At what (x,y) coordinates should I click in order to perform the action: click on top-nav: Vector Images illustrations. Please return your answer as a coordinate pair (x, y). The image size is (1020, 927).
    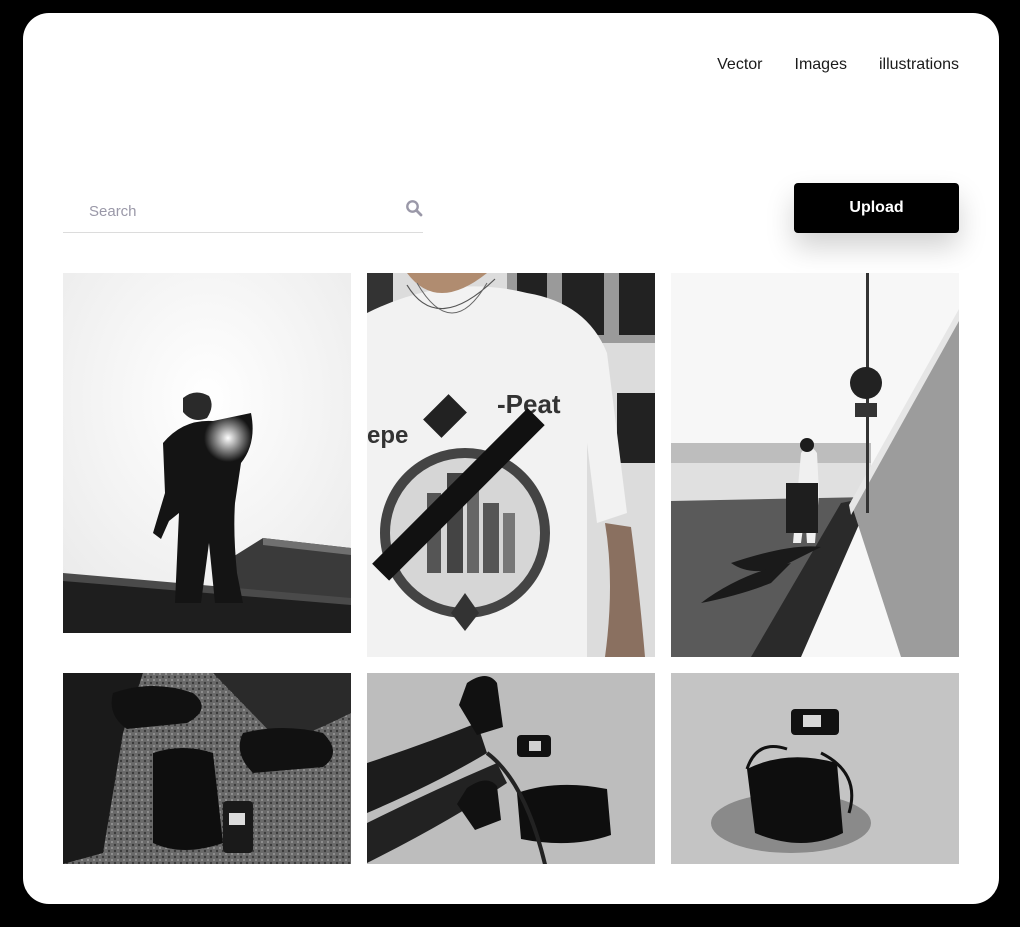
    Looking at the image, I should click on (838, 65).